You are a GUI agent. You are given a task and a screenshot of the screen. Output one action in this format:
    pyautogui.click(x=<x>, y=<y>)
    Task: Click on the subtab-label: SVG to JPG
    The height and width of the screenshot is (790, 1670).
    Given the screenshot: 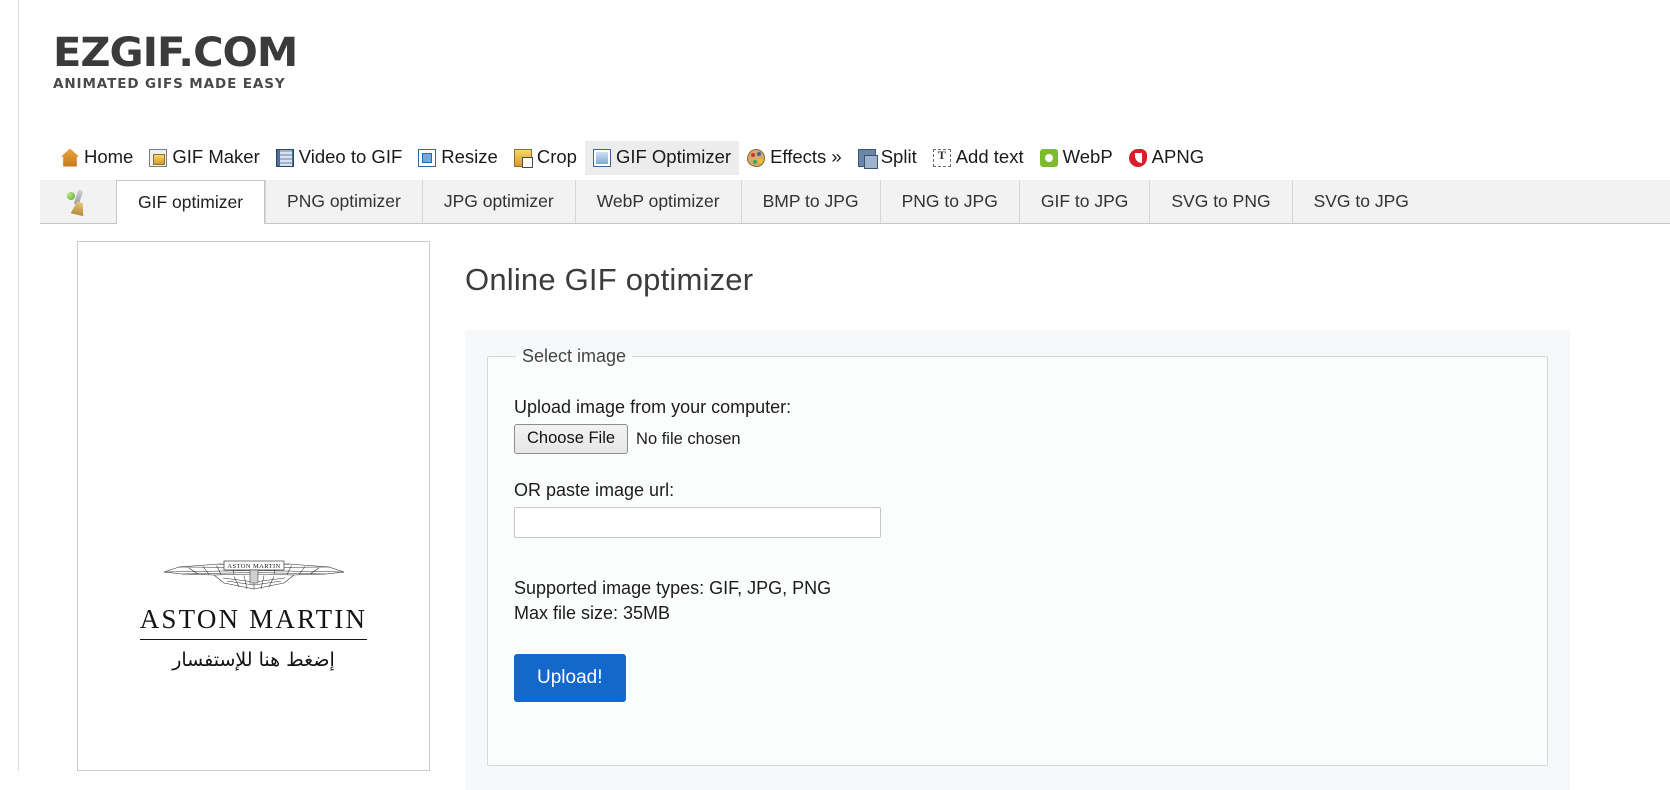 What is the action you would take?
    pyautogui.click(x=1361, y=201)
    